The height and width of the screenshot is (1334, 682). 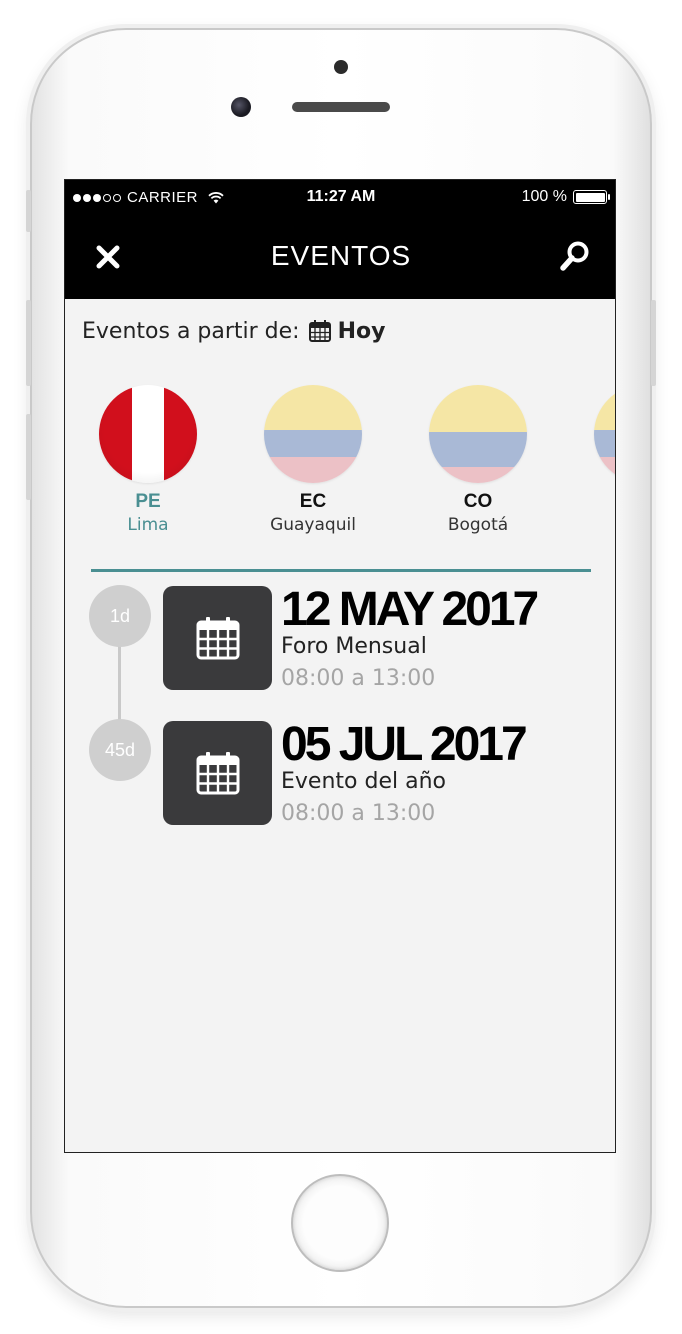 What do you see at coordinates (191, 331) in the screenshot?
I see `filter-label: Eventos a partir de:` at bounding box center [191, 331].